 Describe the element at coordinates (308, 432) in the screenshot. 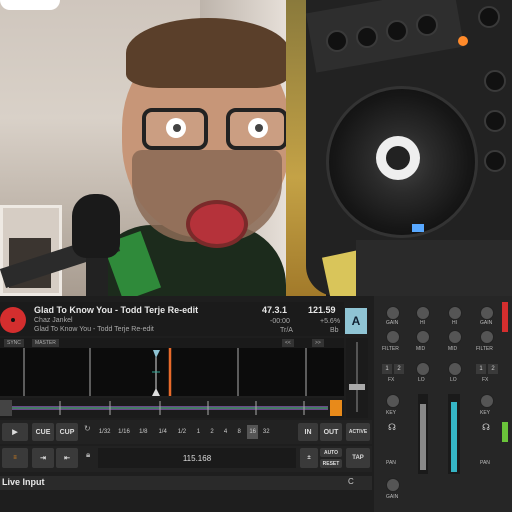

I see `loop-in-button: IN` at that location.